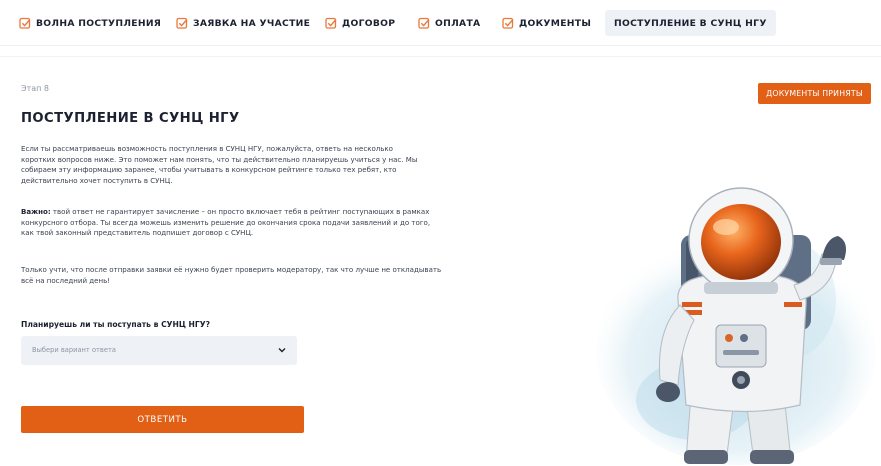 Image resolution: width=881 pixels, height=466 pixels. I want to click on select-placeholder: Выбери вариант ответа, so click(74, 350).